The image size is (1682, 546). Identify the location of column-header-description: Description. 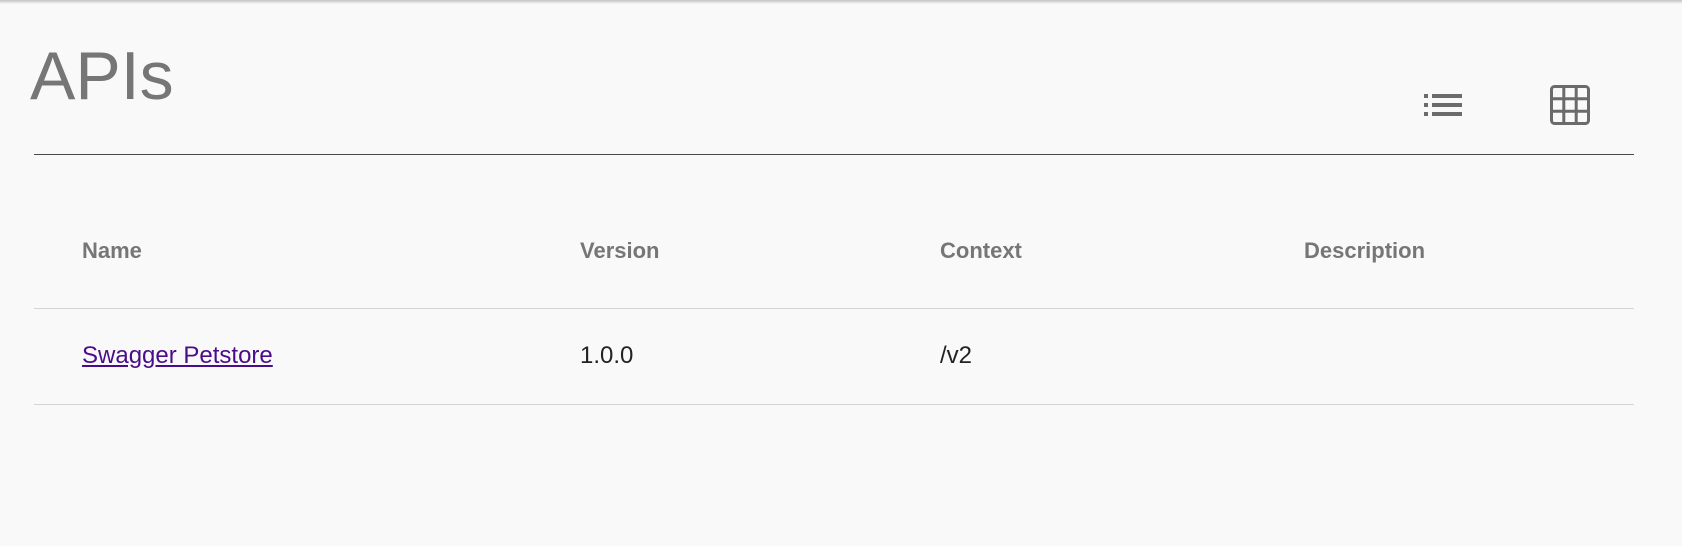
(1469, 259).